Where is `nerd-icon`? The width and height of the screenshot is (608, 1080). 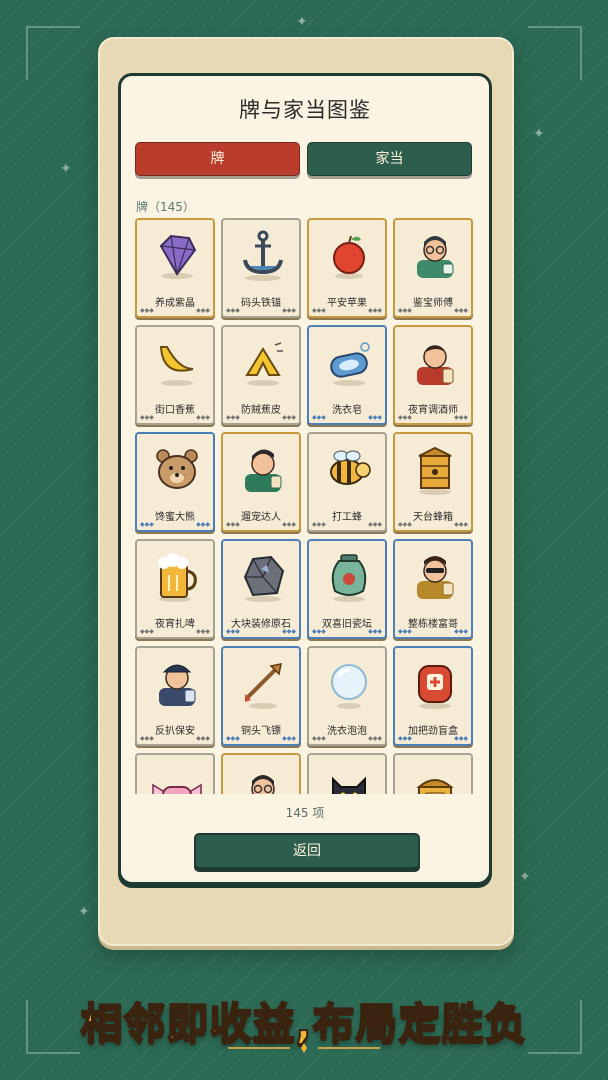 nerd-icon is located at coordinates (263, 777).